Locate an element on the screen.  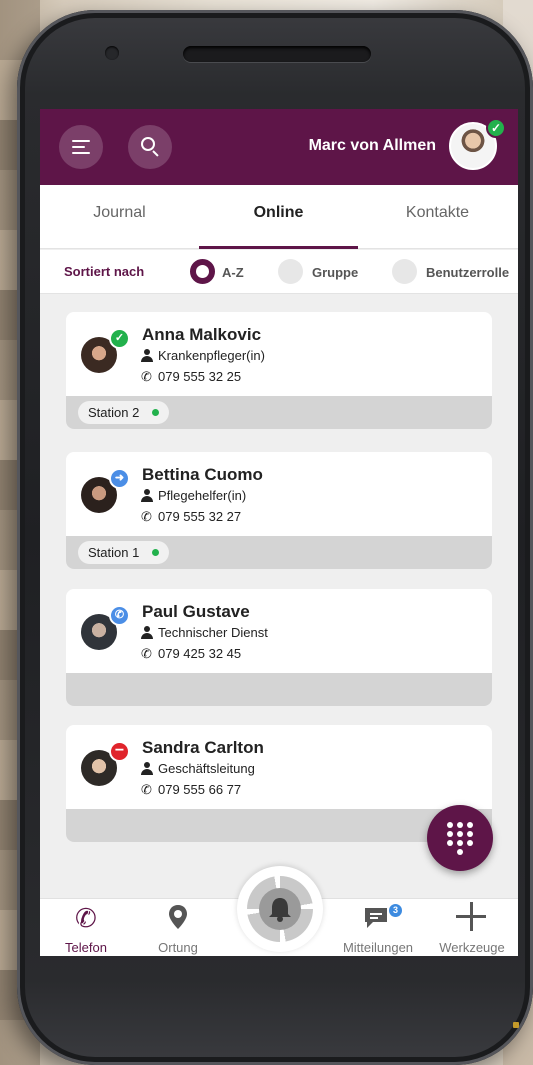
nav-telefon-label: Telefon is located at coordinates (86, 947).